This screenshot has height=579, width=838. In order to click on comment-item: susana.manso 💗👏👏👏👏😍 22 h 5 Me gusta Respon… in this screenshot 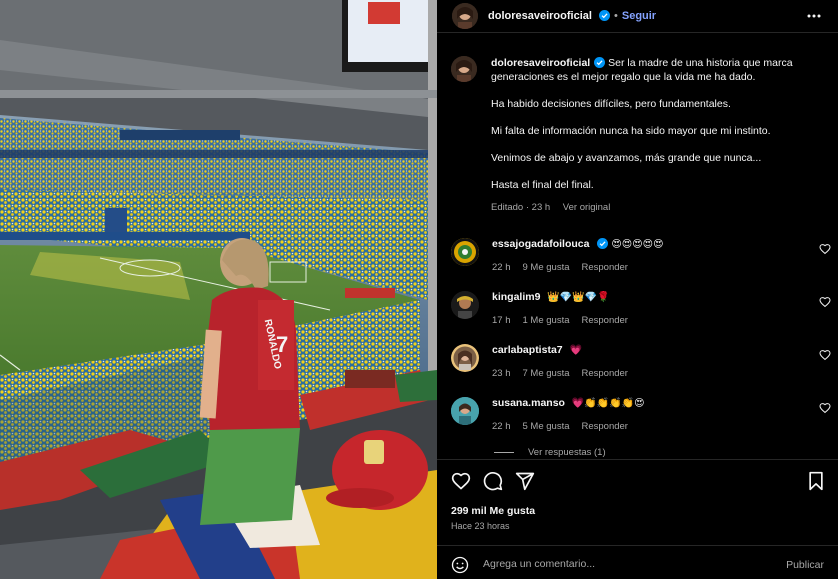, I will do `click(641, 414)`.